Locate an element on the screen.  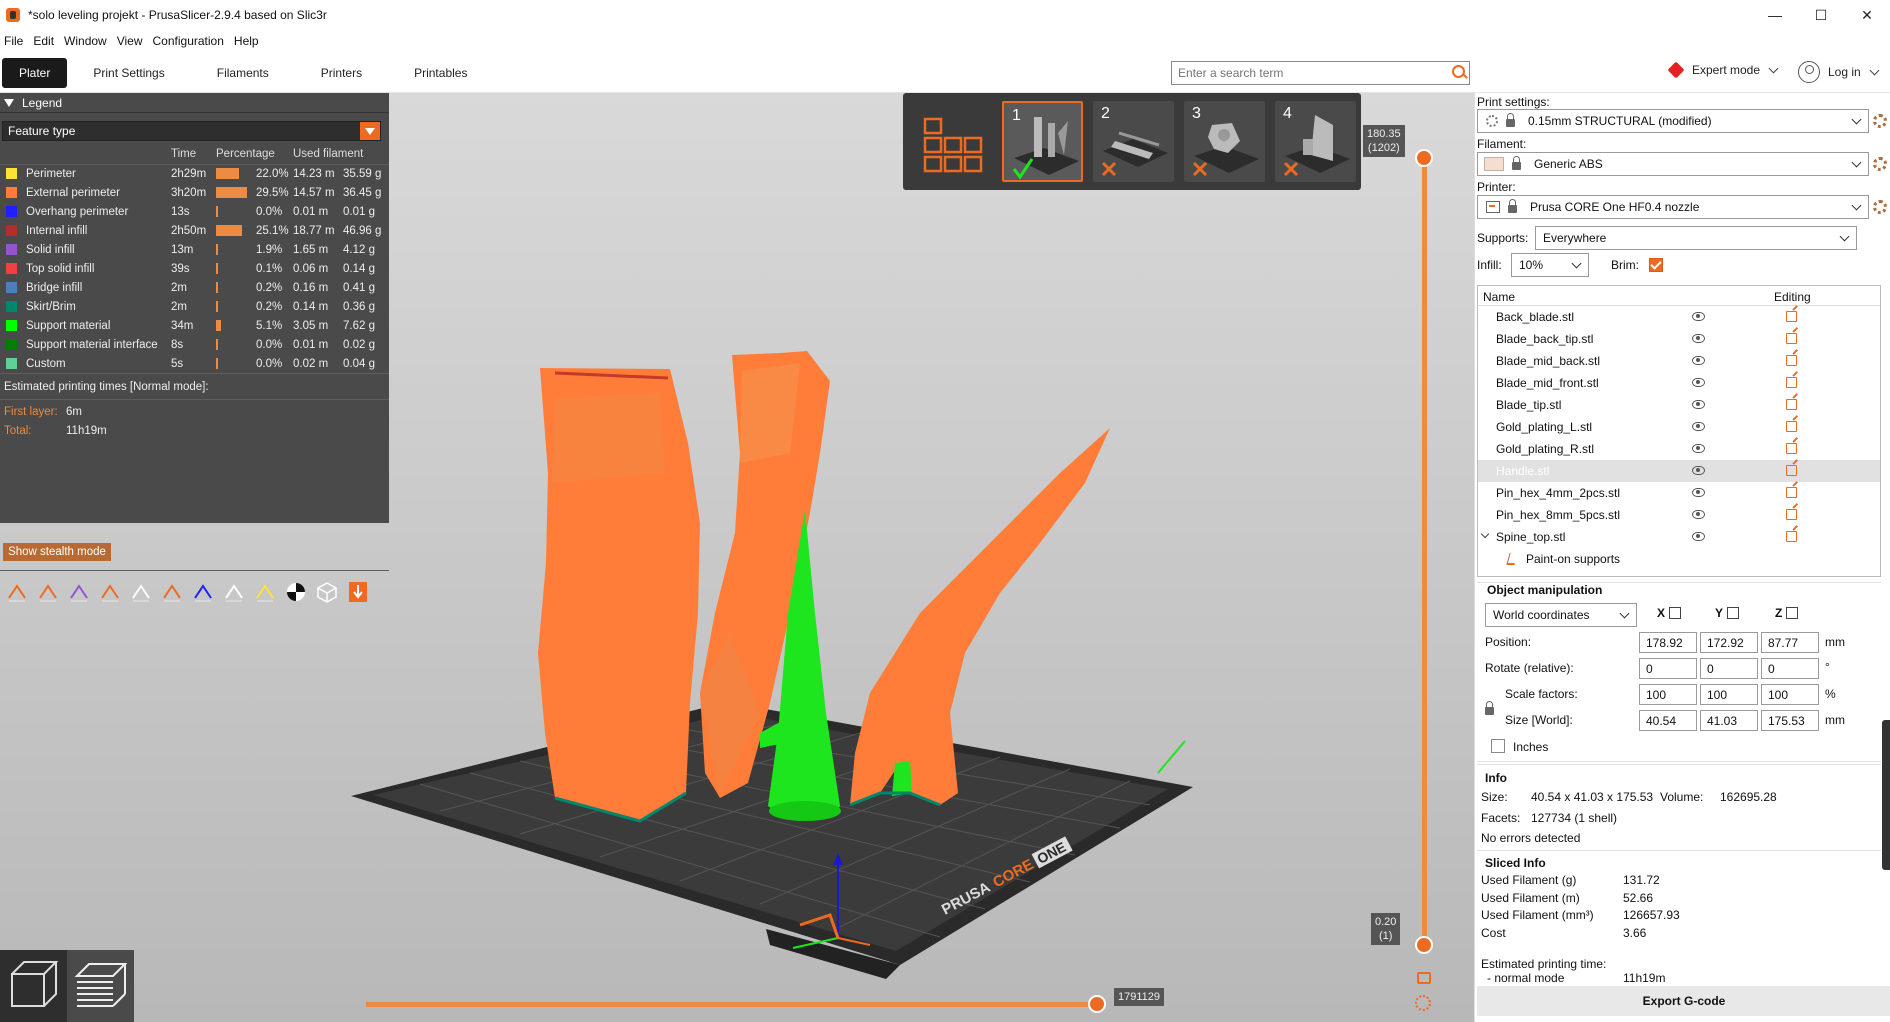
rotate-x-input: 0 is located at coordinates (1668, 668).